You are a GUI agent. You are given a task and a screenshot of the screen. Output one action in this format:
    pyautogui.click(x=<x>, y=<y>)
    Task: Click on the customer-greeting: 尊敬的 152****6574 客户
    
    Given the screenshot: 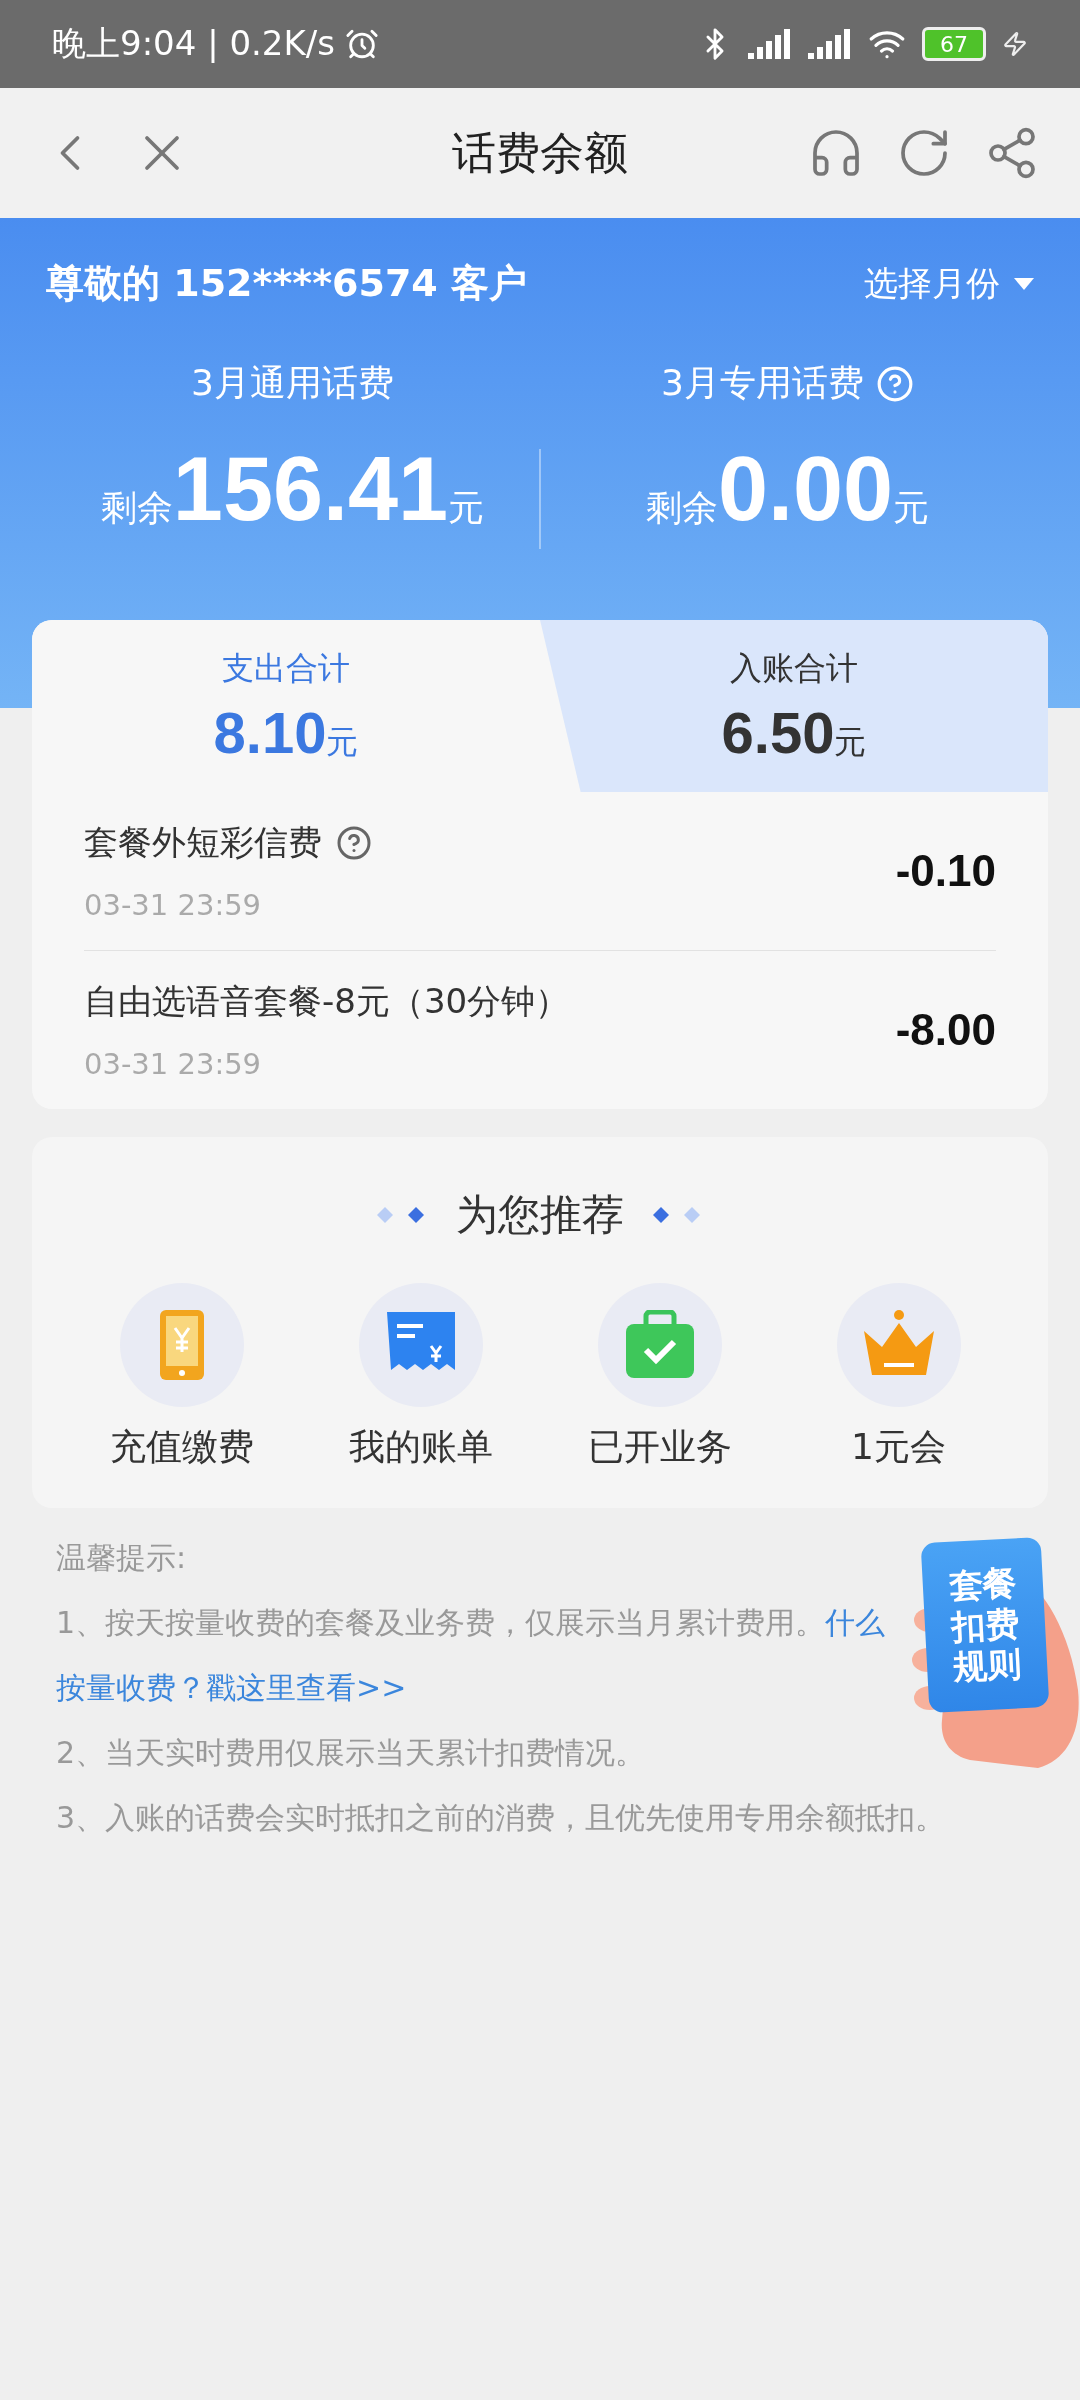 What is the action you would take?
    pyautogui.click(x=287, y=283)
    